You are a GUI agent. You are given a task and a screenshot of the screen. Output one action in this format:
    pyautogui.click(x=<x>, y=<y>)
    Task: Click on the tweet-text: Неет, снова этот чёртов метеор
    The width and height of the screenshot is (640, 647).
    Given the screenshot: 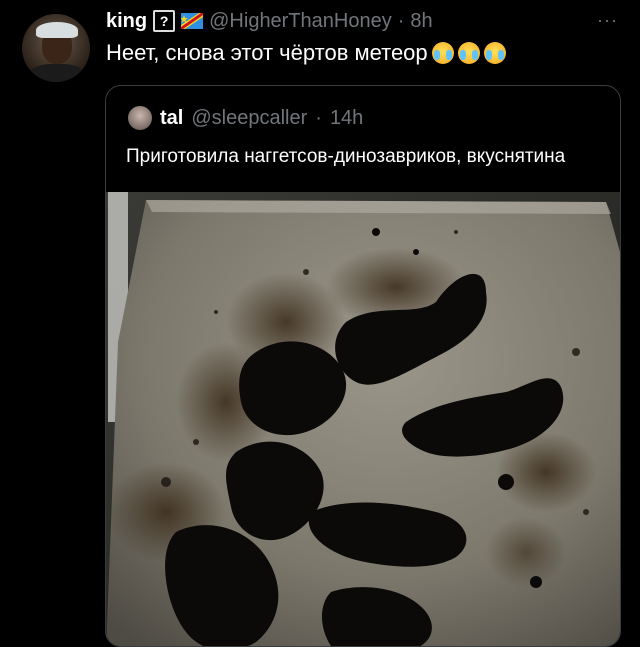 What is the action you would take?
    pyautogui.click(x=306, y=53)
    